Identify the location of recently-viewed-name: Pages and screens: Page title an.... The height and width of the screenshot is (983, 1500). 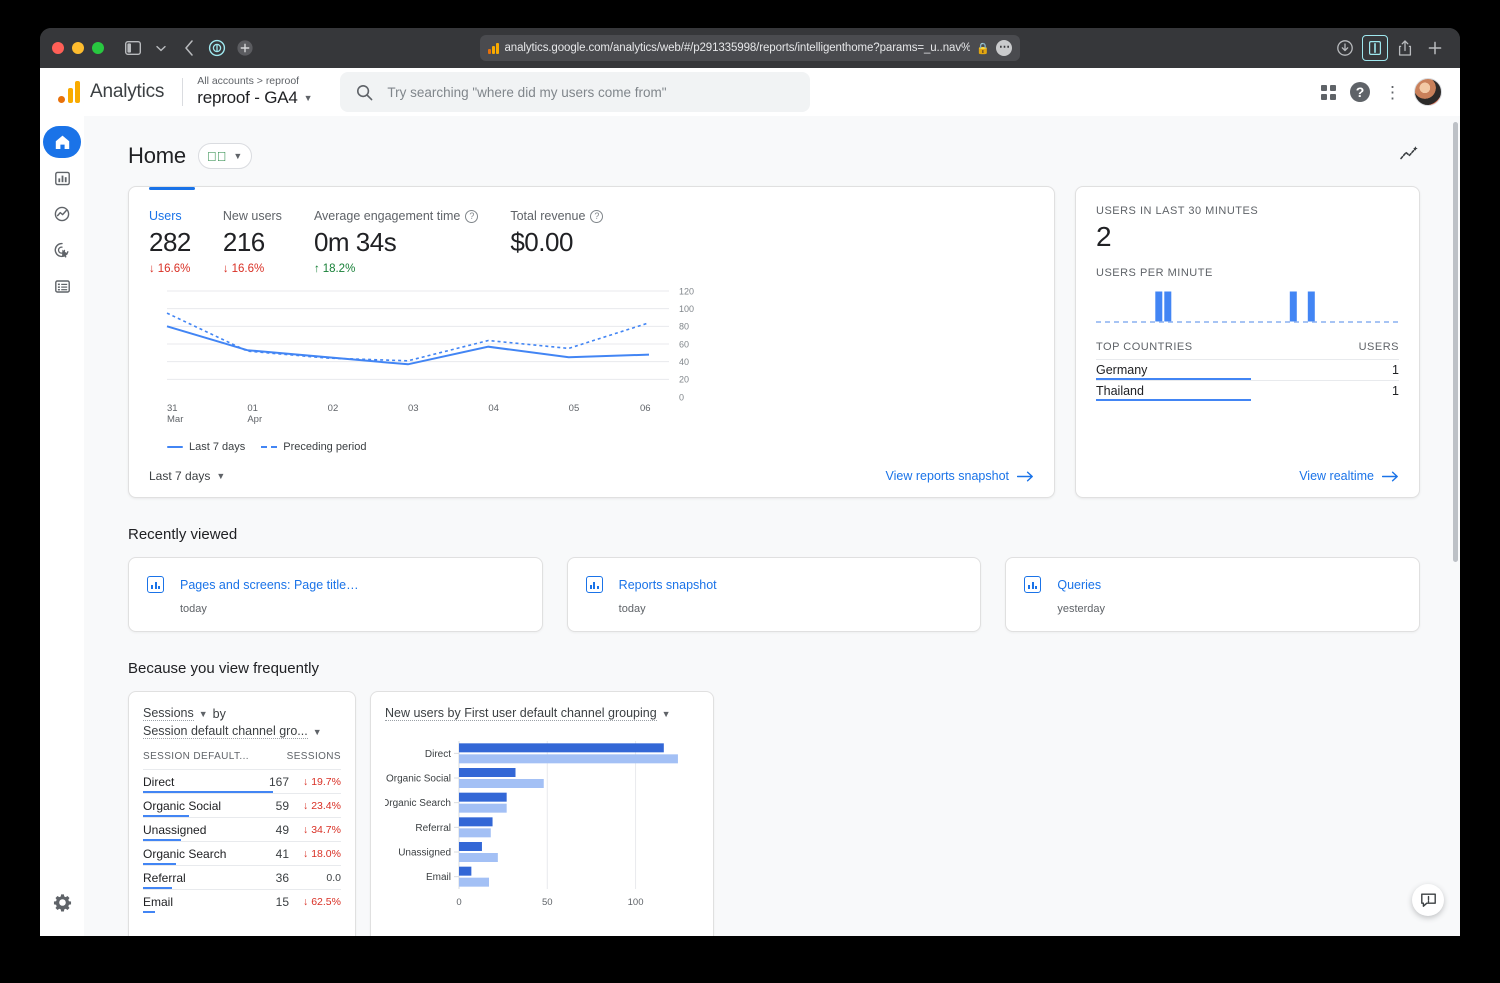
(270, 584).